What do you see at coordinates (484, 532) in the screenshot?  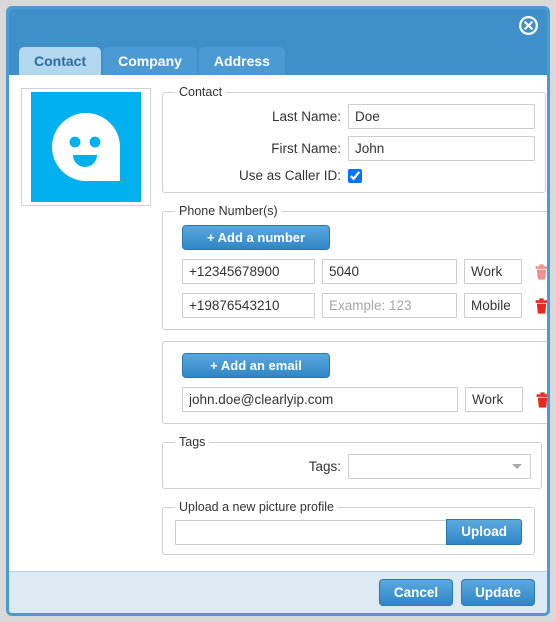 I see `upload-button: Upload` at bounding box center [484, 532].